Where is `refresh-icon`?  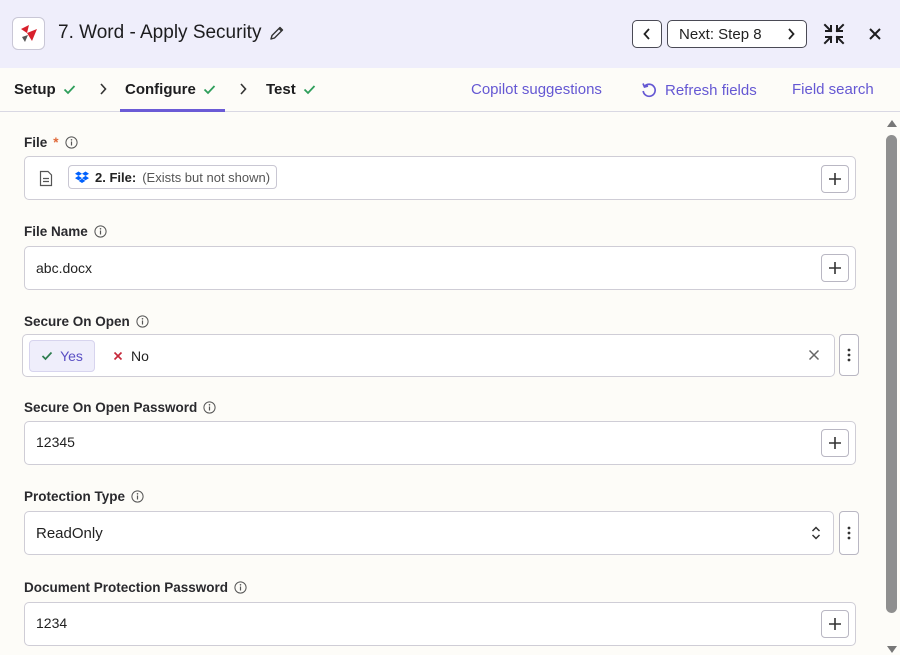 refresh-icon is located at coordinates (649, 90).